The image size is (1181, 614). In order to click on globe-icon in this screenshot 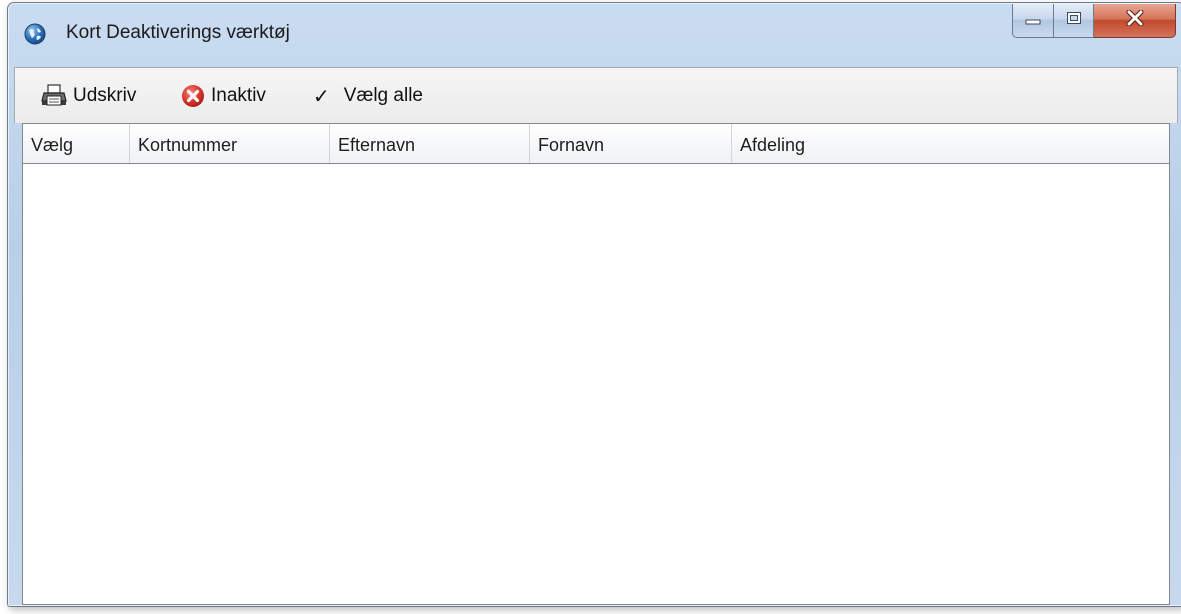, I will do `click(35, 34)`.